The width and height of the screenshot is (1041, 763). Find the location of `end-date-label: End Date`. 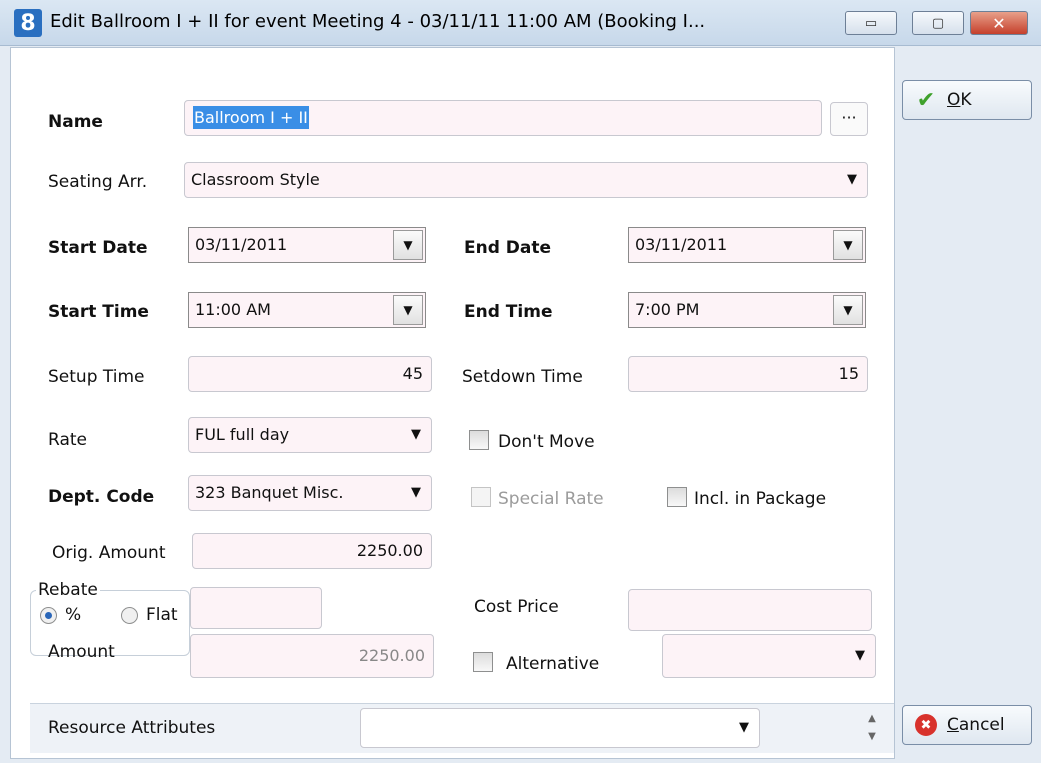

end-date-label: End Date is located at coordinates (508, 248).